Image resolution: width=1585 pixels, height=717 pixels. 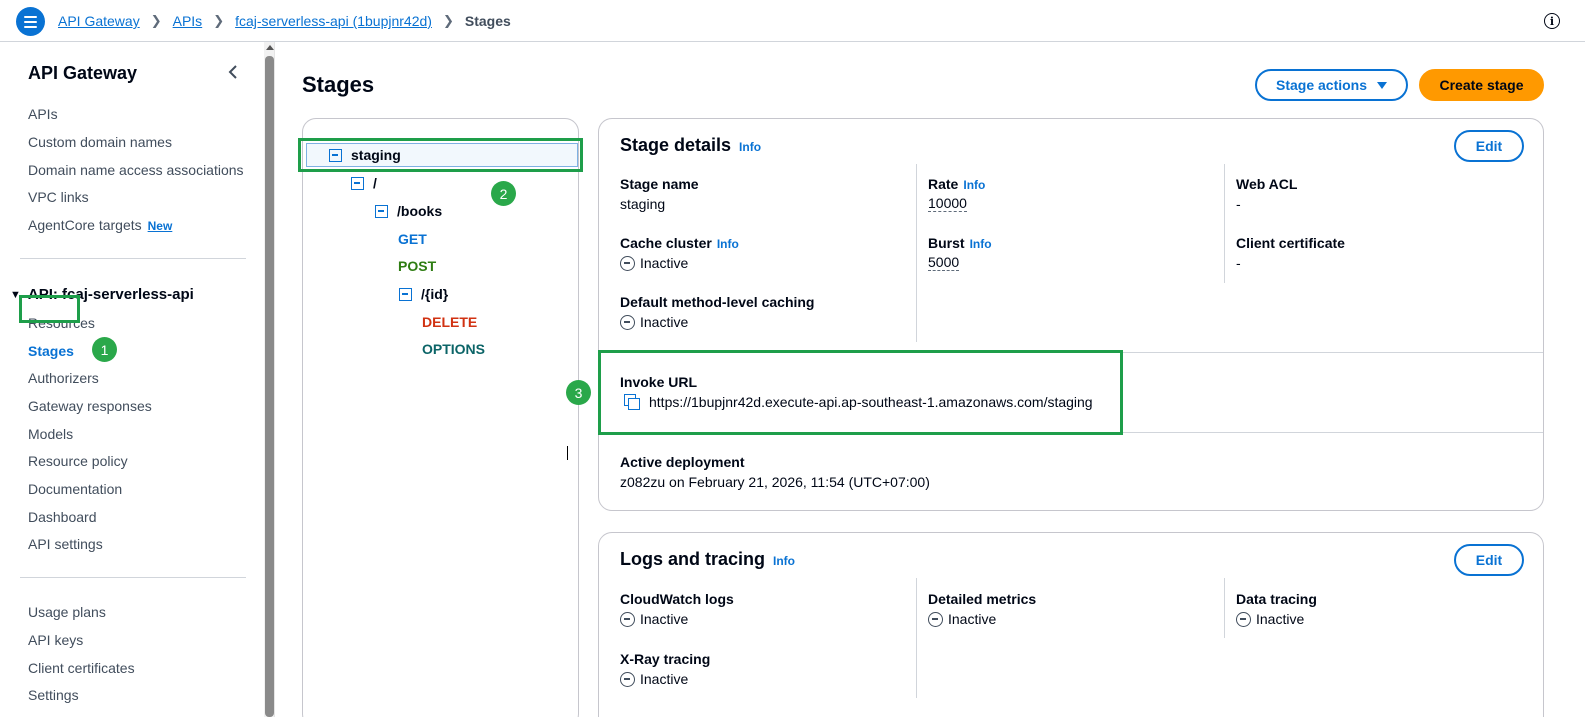 I want to click on default-caching-value: Inactive, so click(x=654, y=322).